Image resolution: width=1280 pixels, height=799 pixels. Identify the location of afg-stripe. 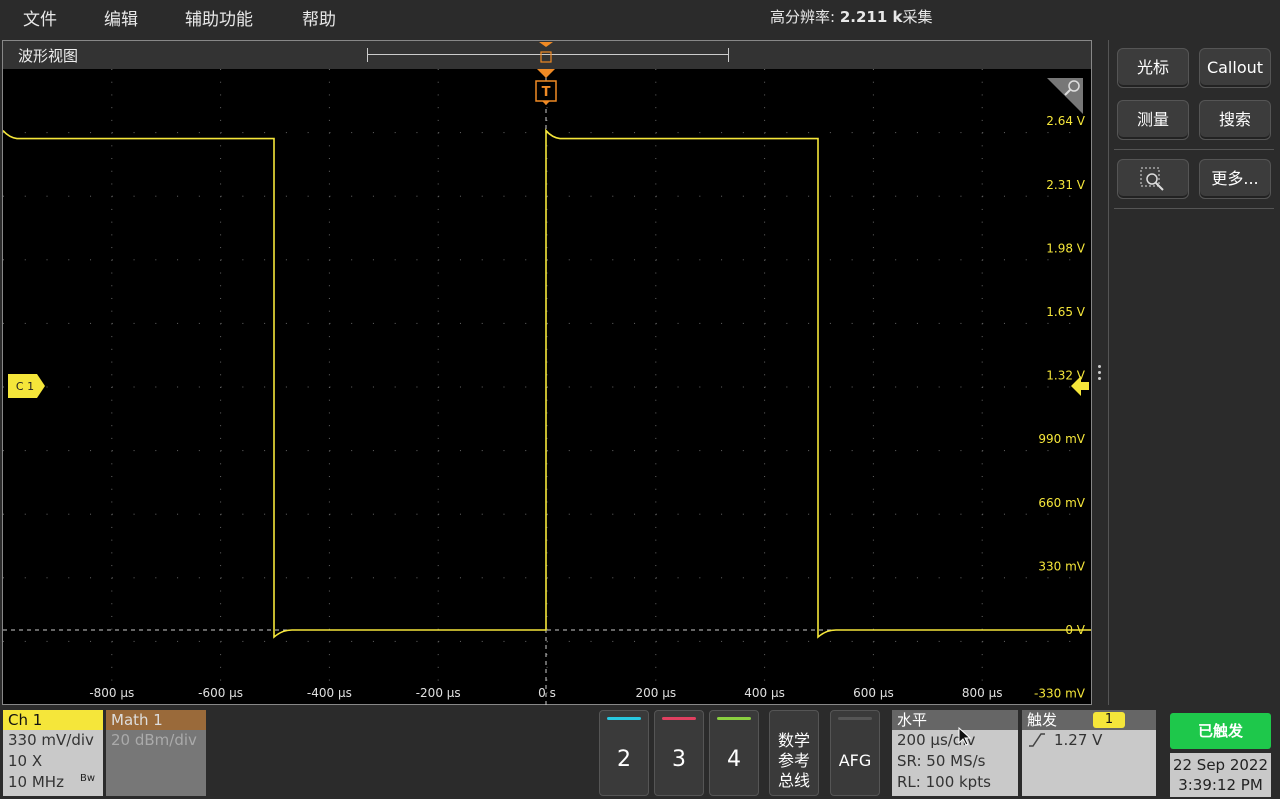
(855, 718).